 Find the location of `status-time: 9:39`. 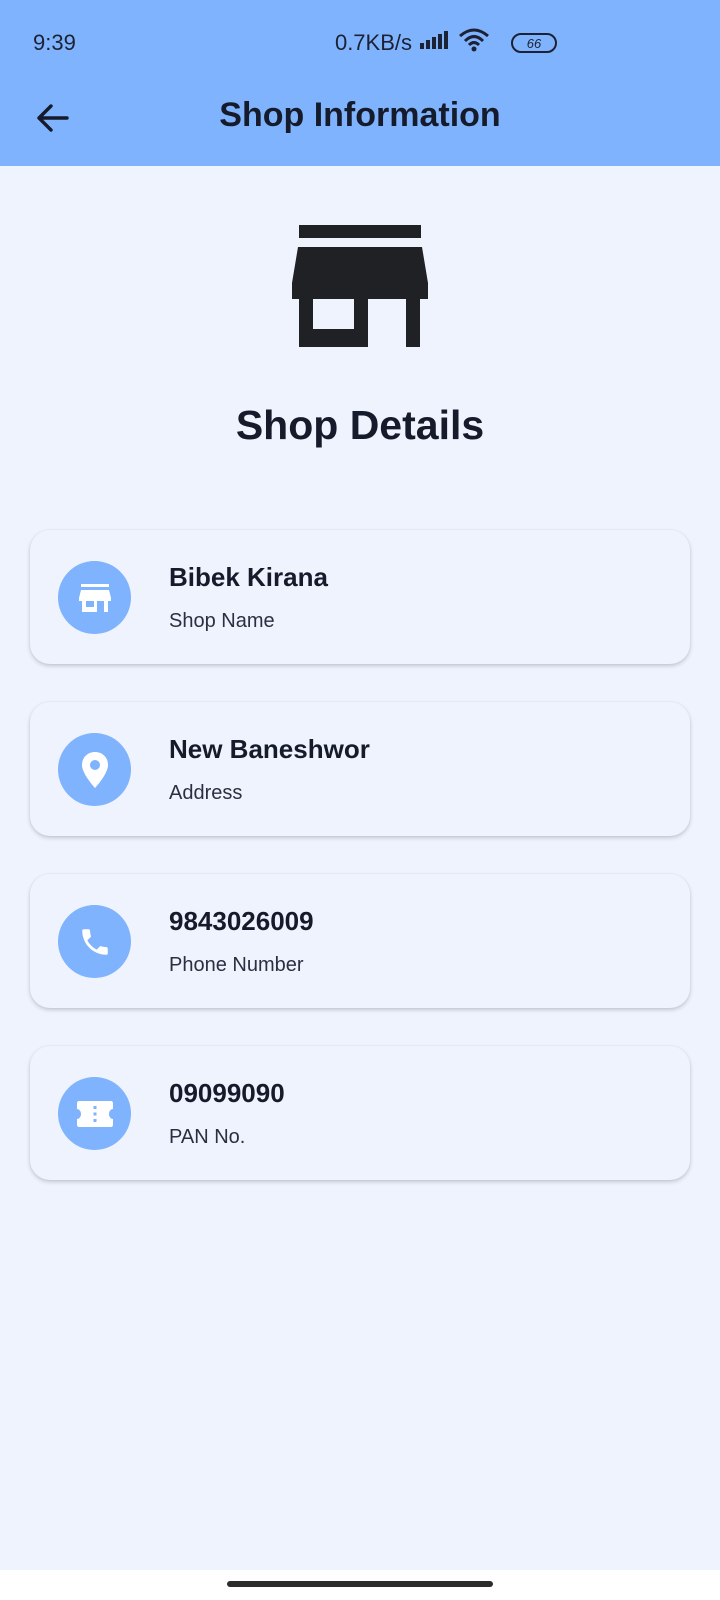

status-time: 9:39 is located at coordinates (54, 42).